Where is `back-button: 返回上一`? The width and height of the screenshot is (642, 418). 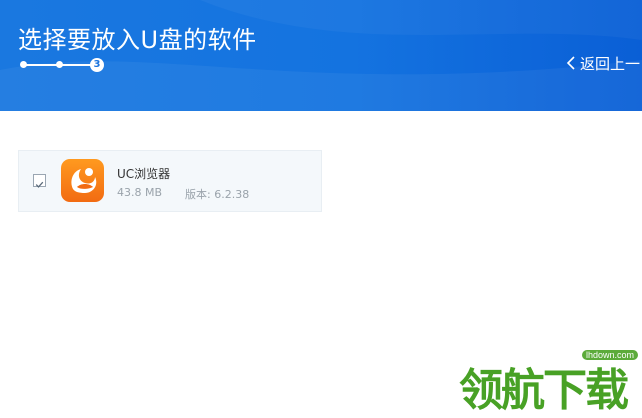 back-button: 返回上一 is located at coordinates (603, 63).